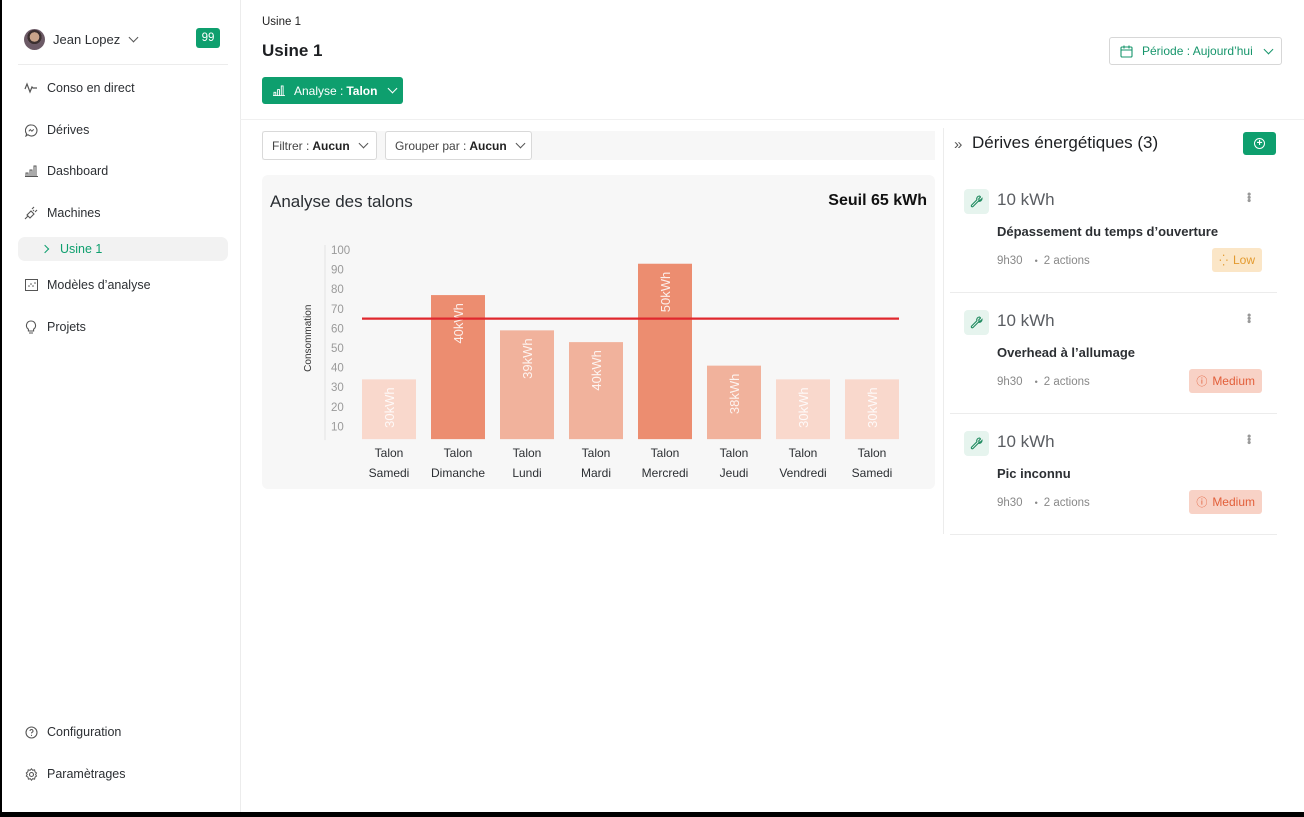 The image size is (1304, 817). What do you see at coordinates (31, 732) in the screenshot?
I see `help-circle-icon` at bounding box center [31, 732].